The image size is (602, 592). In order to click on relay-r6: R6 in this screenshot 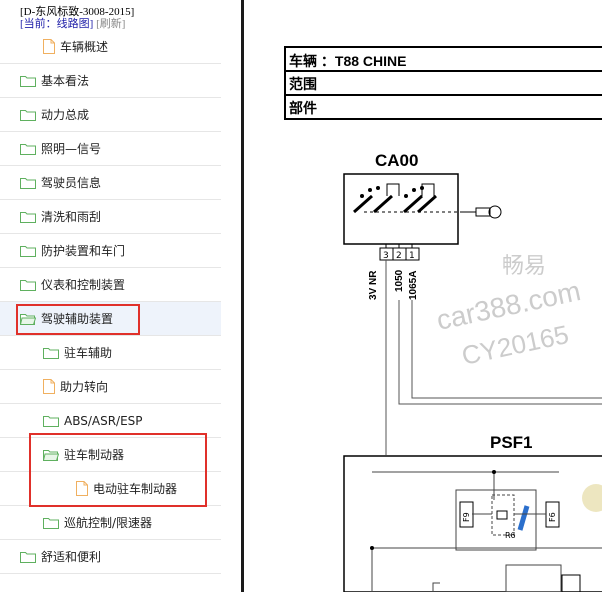, I will do `click(510, 535)`.